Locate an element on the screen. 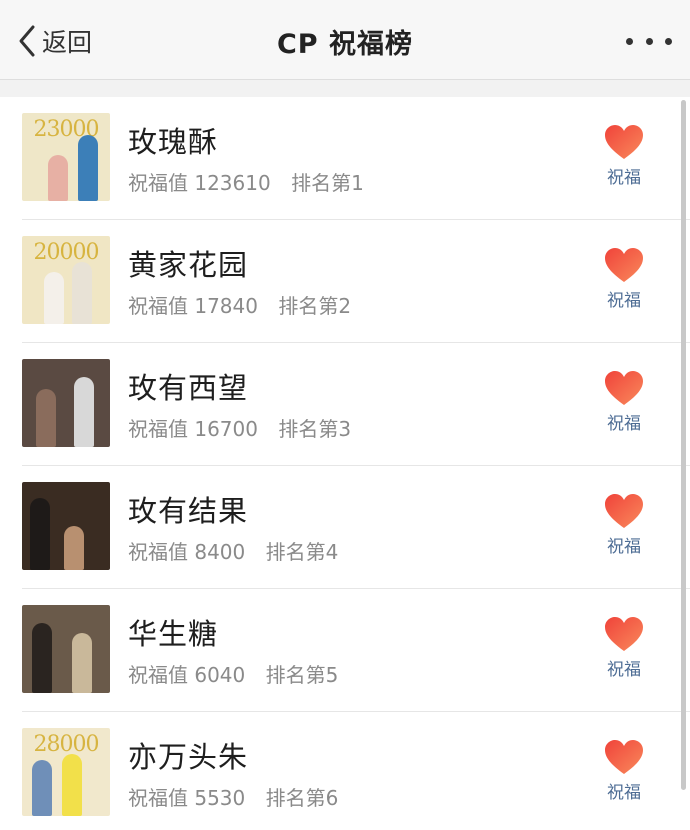  item-name: 玫有结果 is located at coordinates (188, 511).